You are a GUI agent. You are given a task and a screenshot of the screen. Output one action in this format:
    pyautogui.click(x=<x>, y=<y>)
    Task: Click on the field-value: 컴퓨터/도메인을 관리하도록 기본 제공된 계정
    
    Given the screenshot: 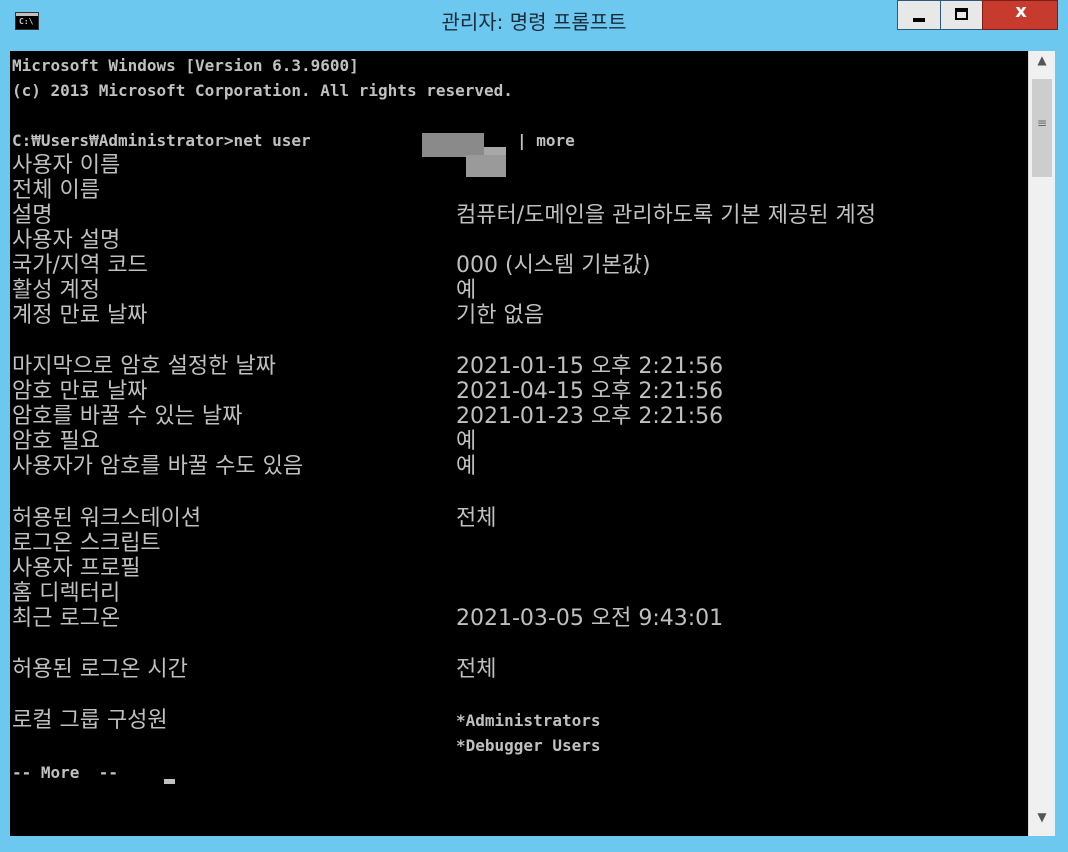 What is the action you would take?
    pyautogui.click(x=666, y=215)
    